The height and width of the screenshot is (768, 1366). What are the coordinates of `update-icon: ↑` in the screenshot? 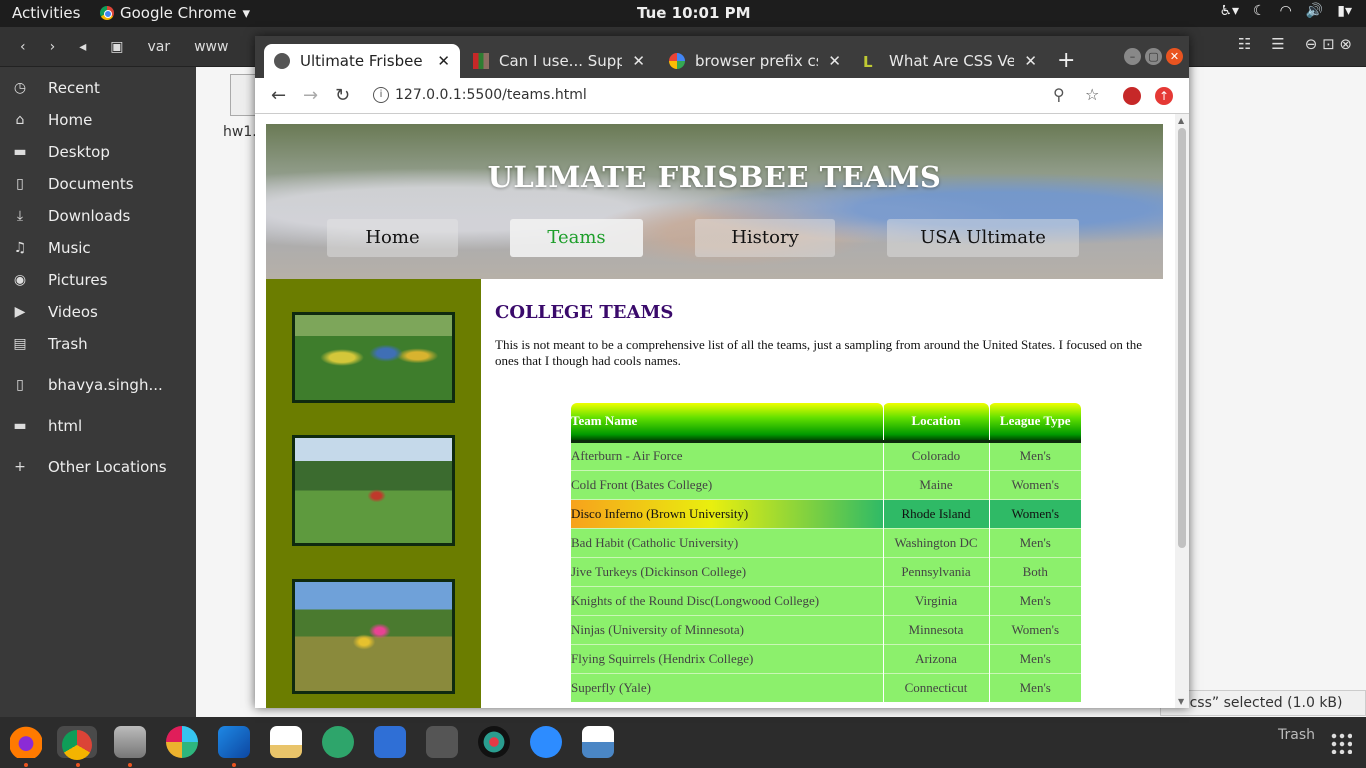 It's located at (1164, 96).